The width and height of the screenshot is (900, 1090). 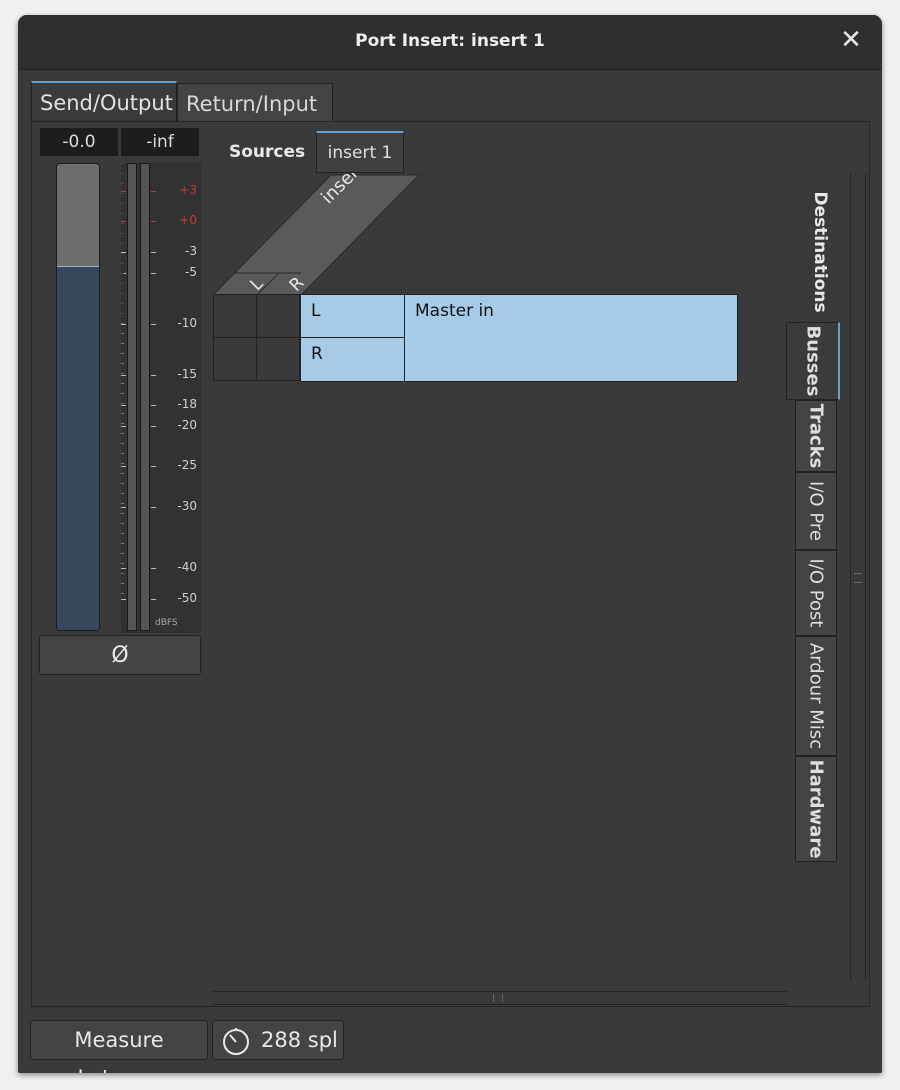 I want to click on meter-scale-label: -20, so click(x=187, y=425).